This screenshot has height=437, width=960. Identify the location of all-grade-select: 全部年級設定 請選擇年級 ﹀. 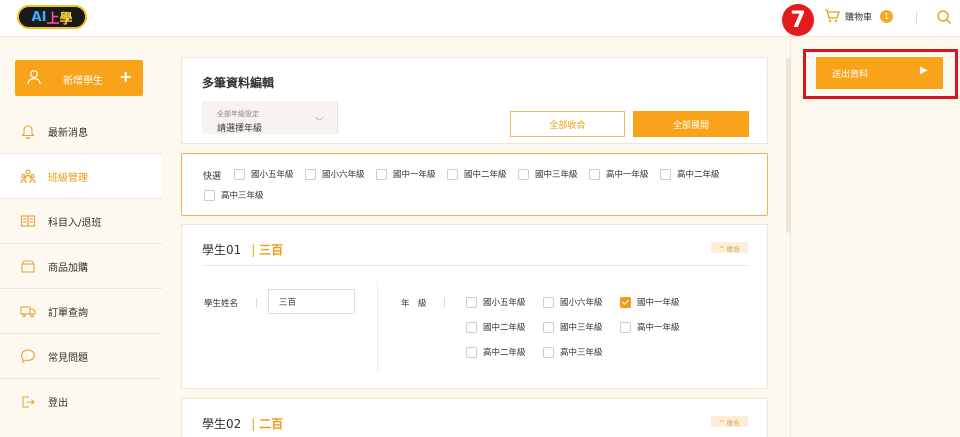
(270, 117).